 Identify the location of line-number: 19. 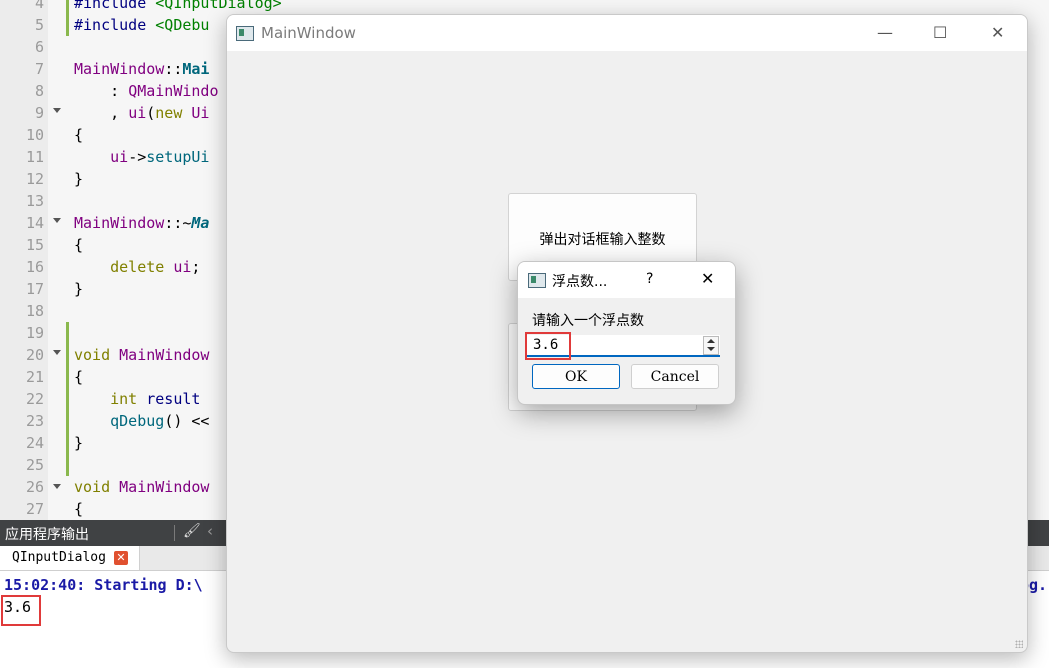
(34, 333).